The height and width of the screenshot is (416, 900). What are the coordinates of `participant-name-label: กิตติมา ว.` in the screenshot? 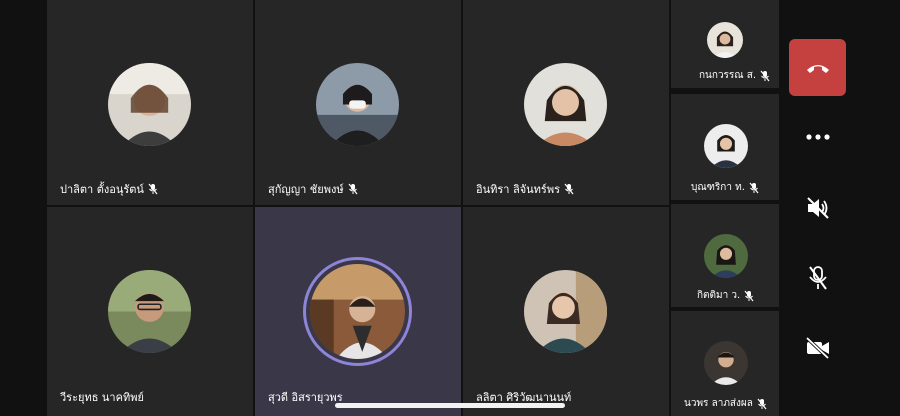 It's located at (719, 295).